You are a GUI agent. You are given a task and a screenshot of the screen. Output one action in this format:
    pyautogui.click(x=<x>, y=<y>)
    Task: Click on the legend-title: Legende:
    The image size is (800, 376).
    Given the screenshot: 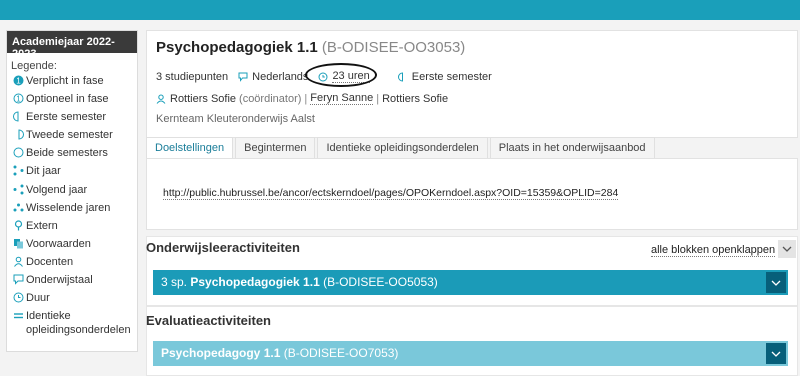 What is the action you would take?
    pyautogui.click(x=34, y=66)
    